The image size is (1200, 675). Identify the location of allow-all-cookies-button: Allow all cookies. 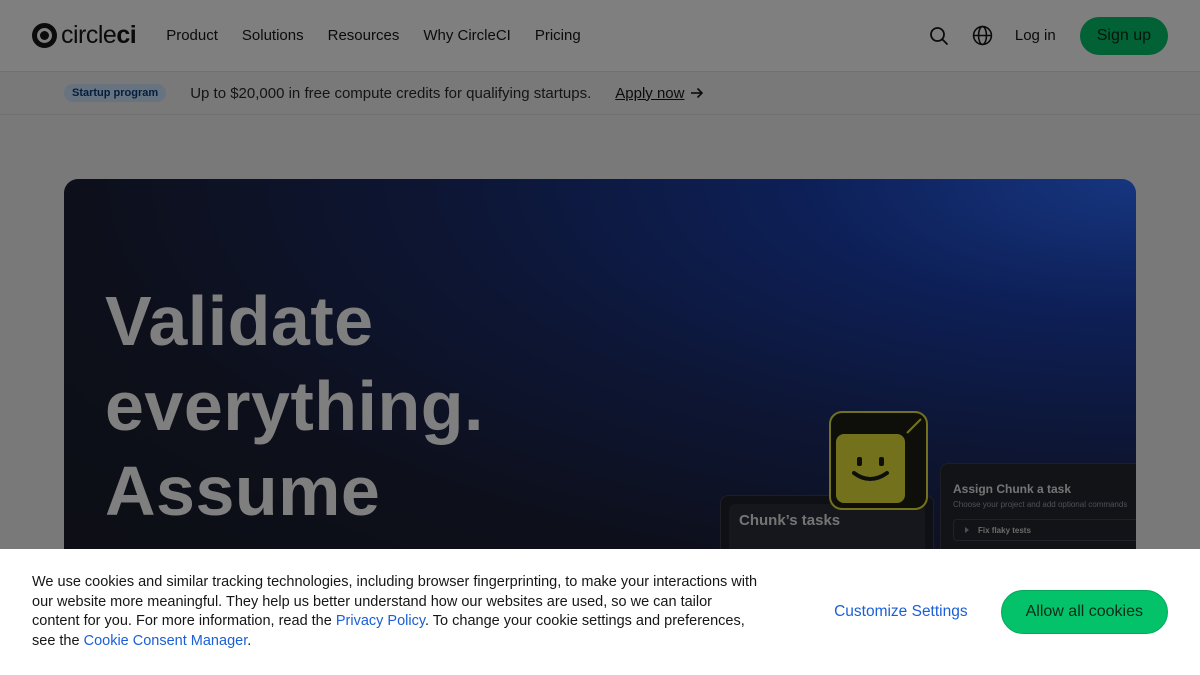
(1084, 612).